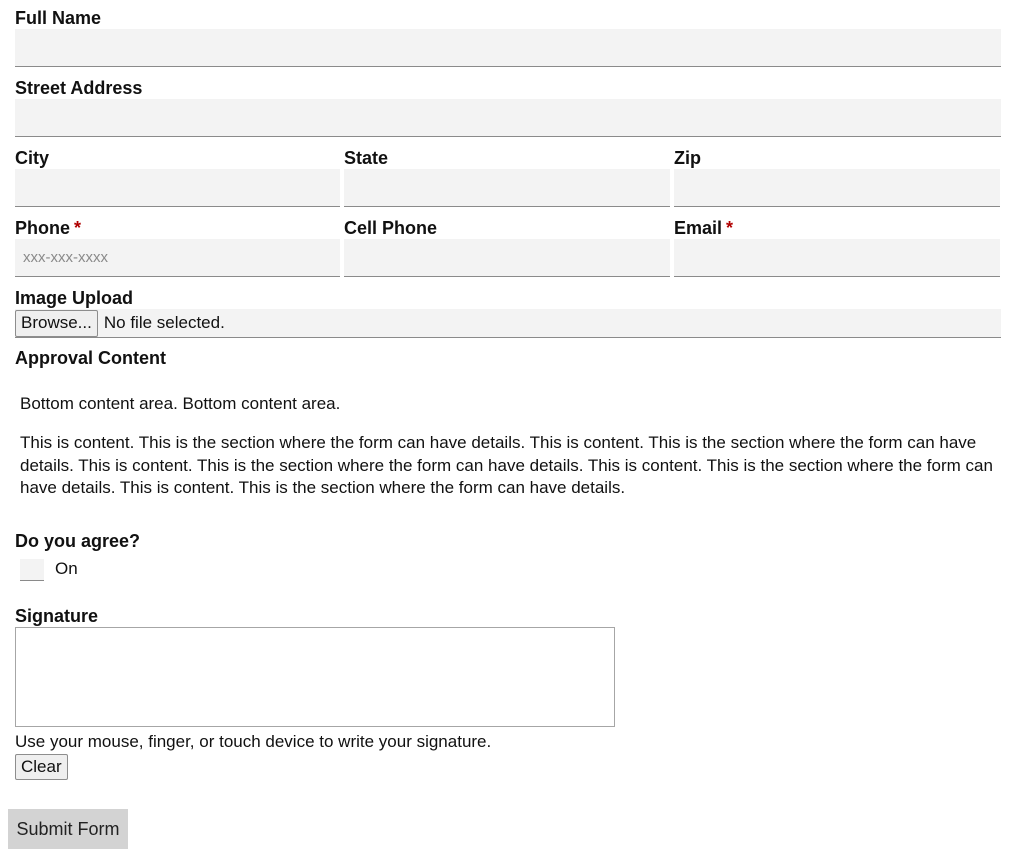  Describe the element at coordinates (366, 158) in the screenshot. I see `state-label: State` at that location.